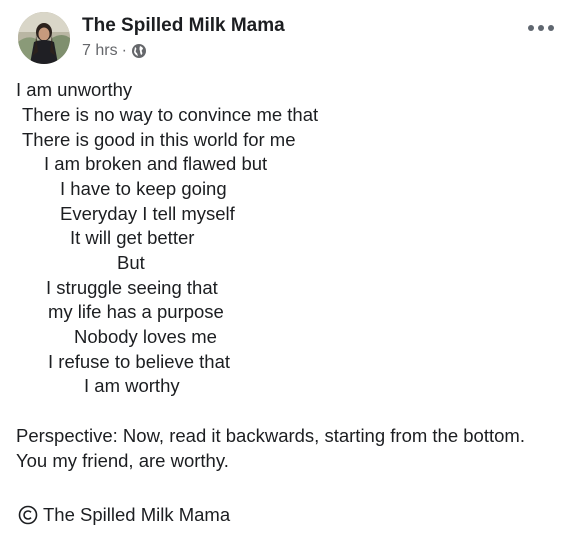 Image resolution: width=570 pixels, height=537 pixels. I want to click on poem-line: There is good in this world for me, so click(159, 139).